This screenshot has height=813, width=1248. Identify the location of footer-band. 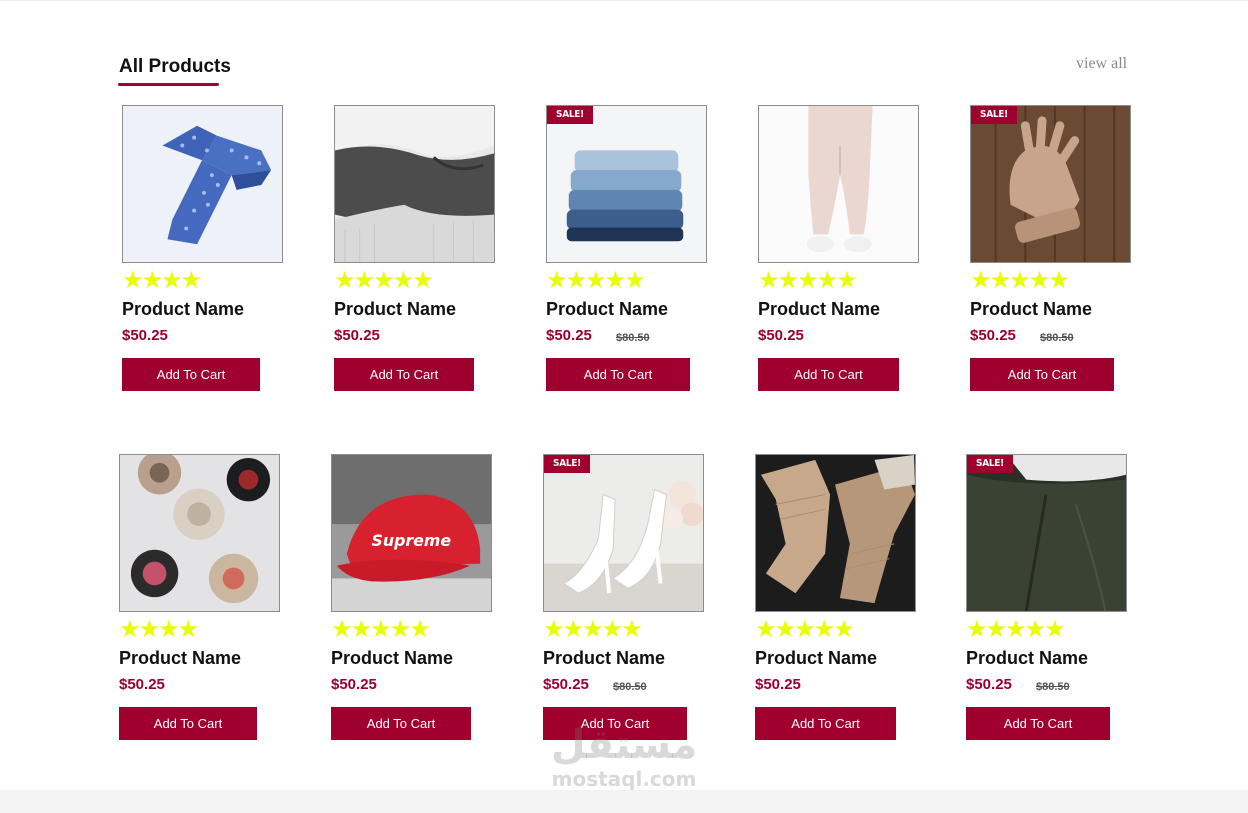
(624, 801).